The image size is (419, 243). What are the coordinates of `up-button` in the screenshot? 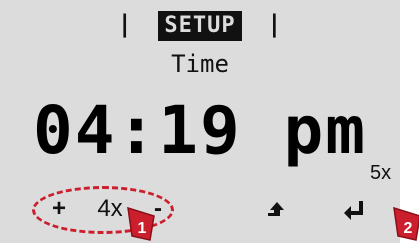 It's located at (277, 209).